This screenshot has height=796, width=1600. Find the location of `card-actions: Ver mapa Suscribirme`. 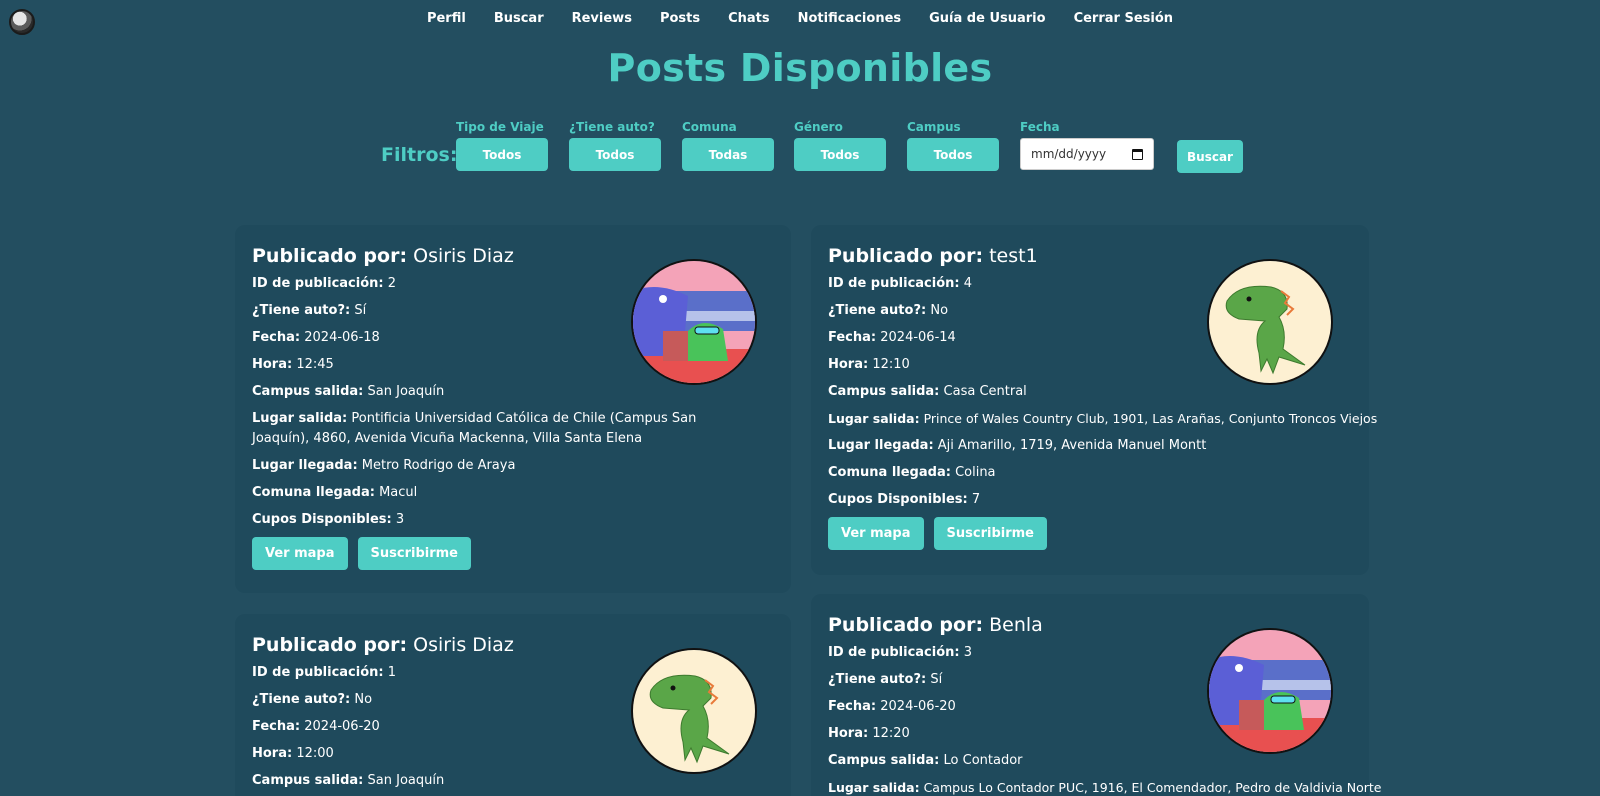

card-actions: Ver mapa Suscribirme is located at coordinates (513, 553).